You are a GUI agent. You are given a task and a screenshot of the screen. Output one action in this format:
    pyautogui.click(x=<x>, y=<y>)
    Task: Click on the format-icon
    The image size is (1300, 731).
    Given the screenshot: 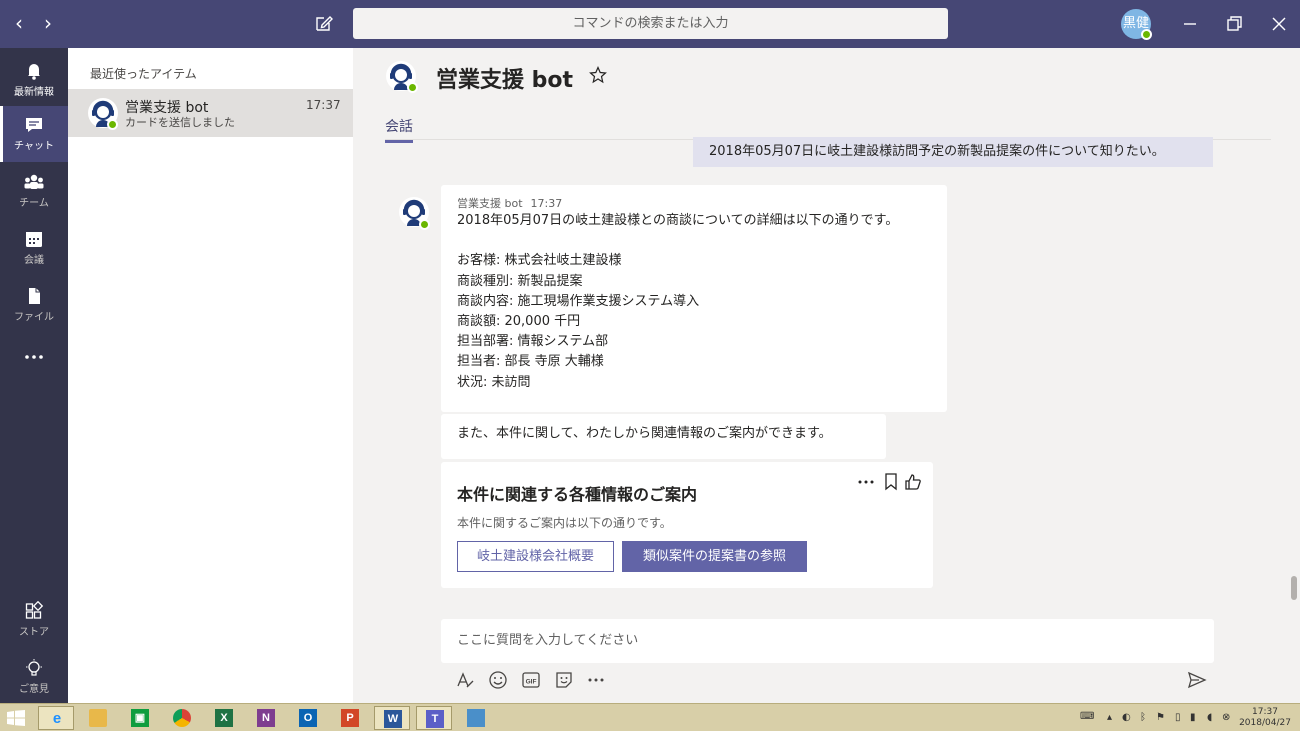 What is the action you would take?
    pyautogui.click(x=465, y=680)
    